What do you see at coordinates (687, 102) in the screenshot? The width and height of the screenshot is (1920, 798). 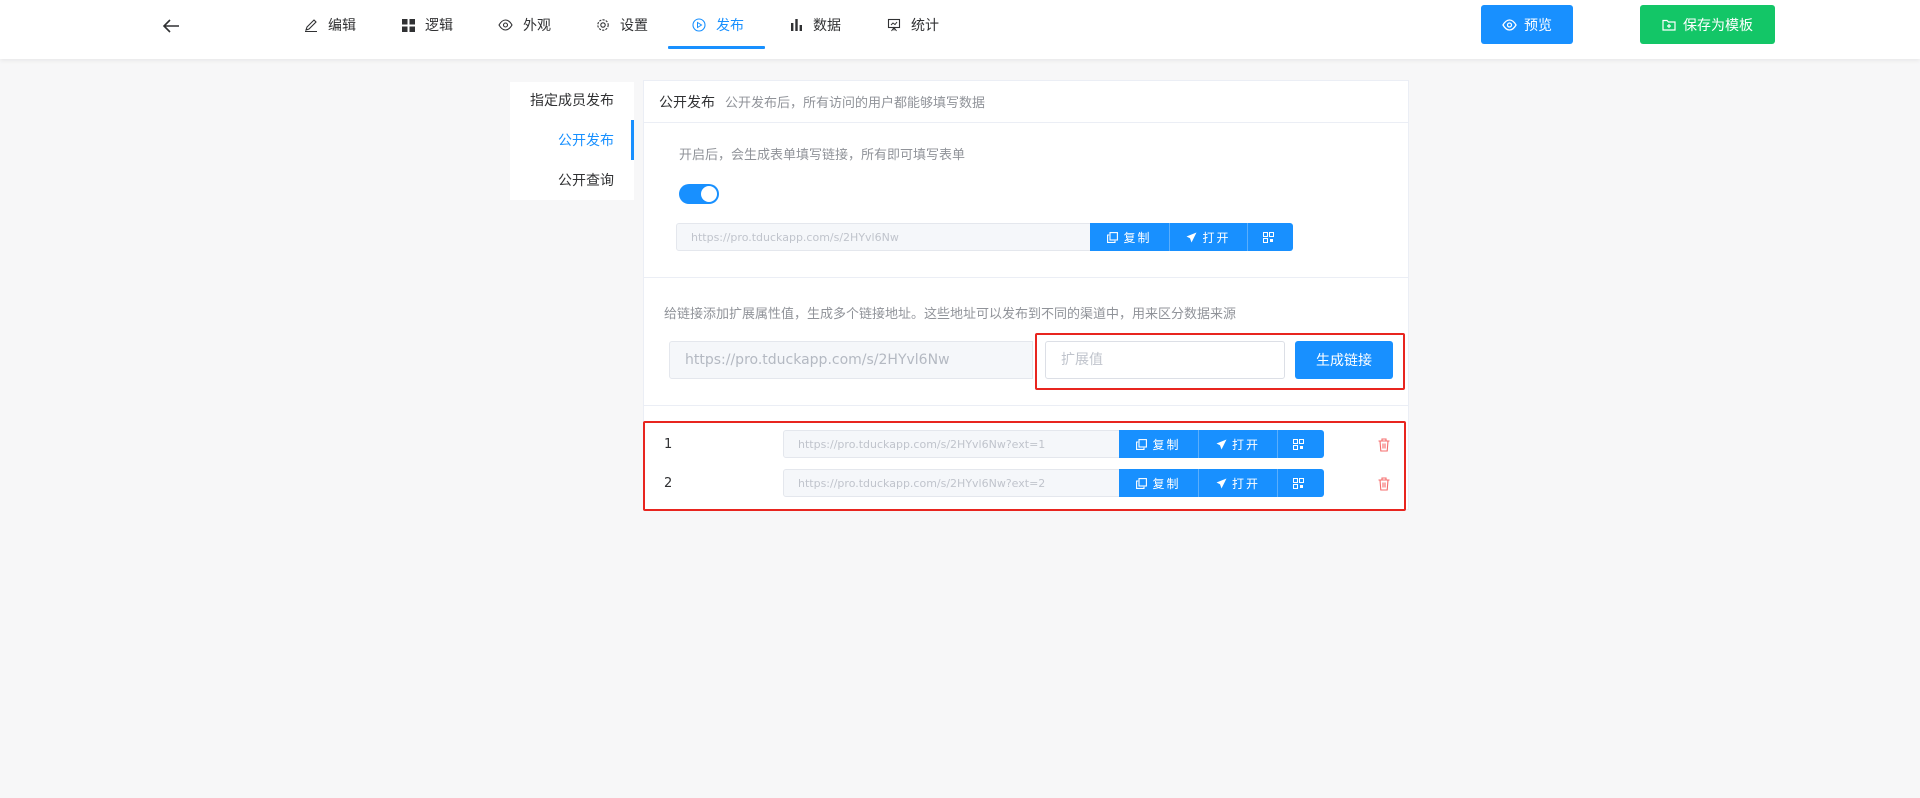 I see `panel-title: 公开发布` at bounding box center [687, 102].